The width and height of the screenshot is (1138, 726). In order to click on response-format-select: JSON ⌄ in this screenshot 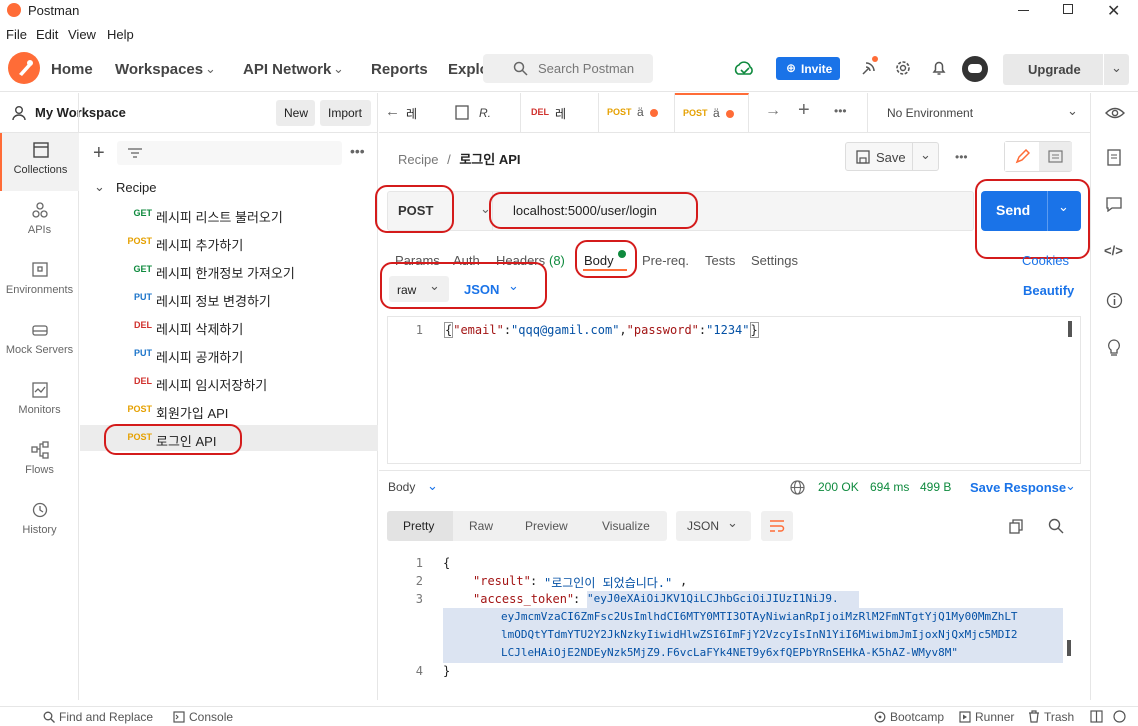, I will do `click(713, 526)`.